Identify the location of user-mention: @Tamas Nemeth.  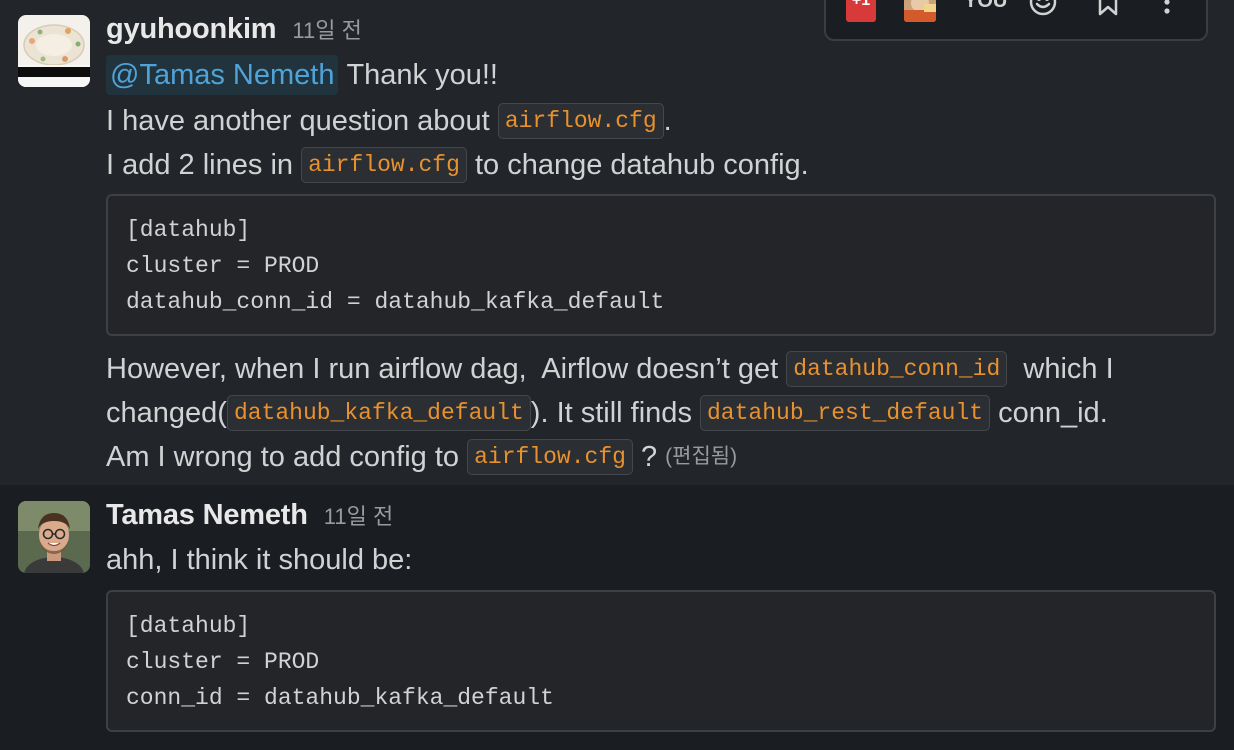
(222, 75).